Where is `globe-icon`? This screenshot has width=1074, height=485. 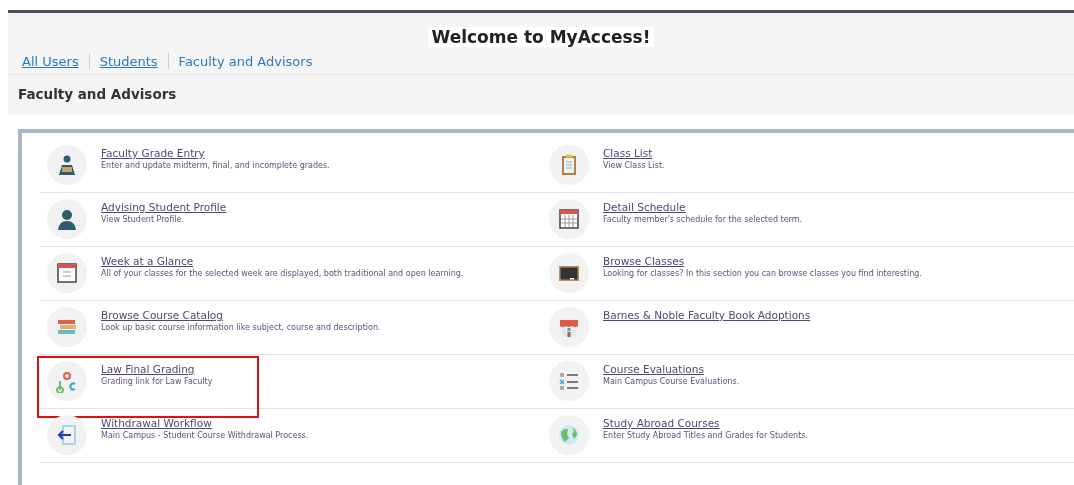 globe-icon is located at coordinates (569, 435).